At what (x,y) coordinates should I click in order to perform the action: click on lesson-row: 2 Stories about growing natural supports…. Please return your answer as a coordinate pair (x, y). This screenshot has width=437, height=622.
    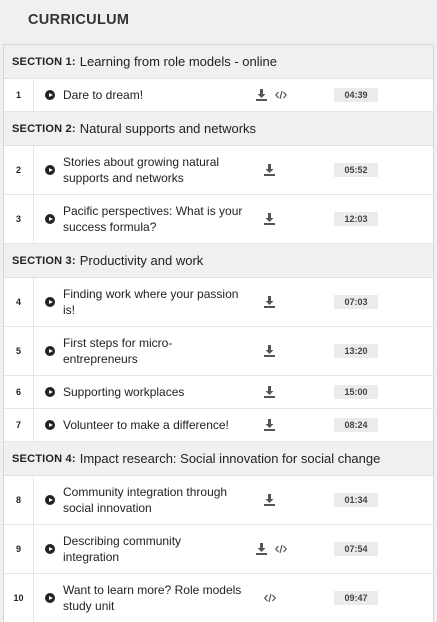
    Looking at the image, I should click on (218, 170).